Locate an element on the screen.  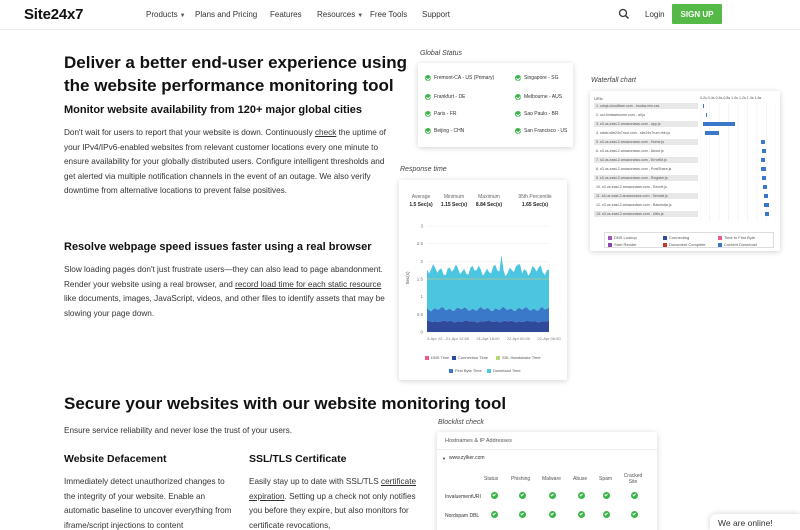
waterfall-legend-item: Connecting is located at coordinates (676, 237).